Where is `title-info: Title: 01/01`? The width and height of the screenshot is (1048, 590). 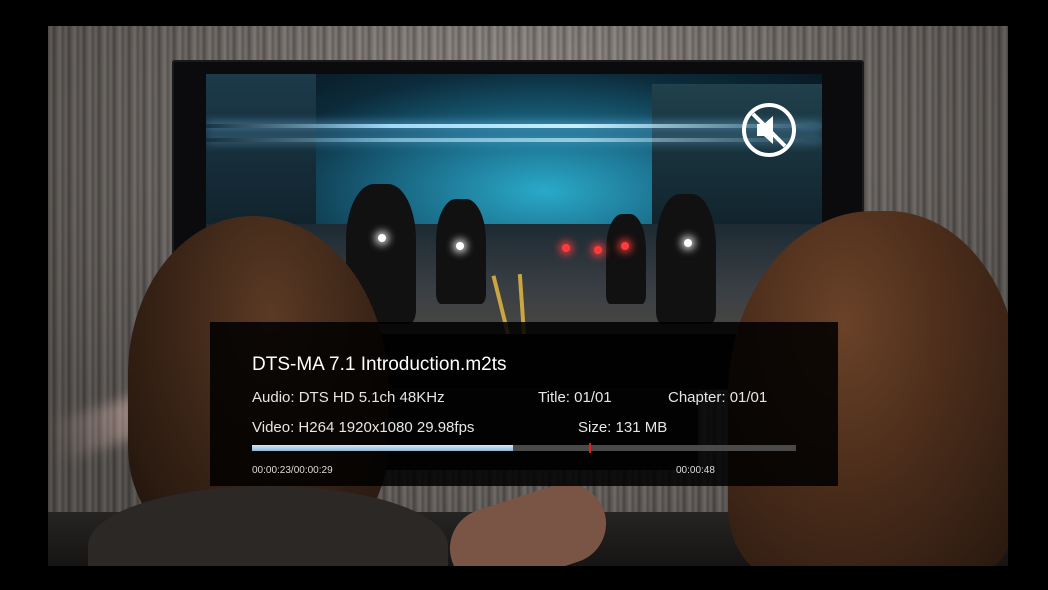
title-info: Title: 01/01 is located at coordinates (575, 397).